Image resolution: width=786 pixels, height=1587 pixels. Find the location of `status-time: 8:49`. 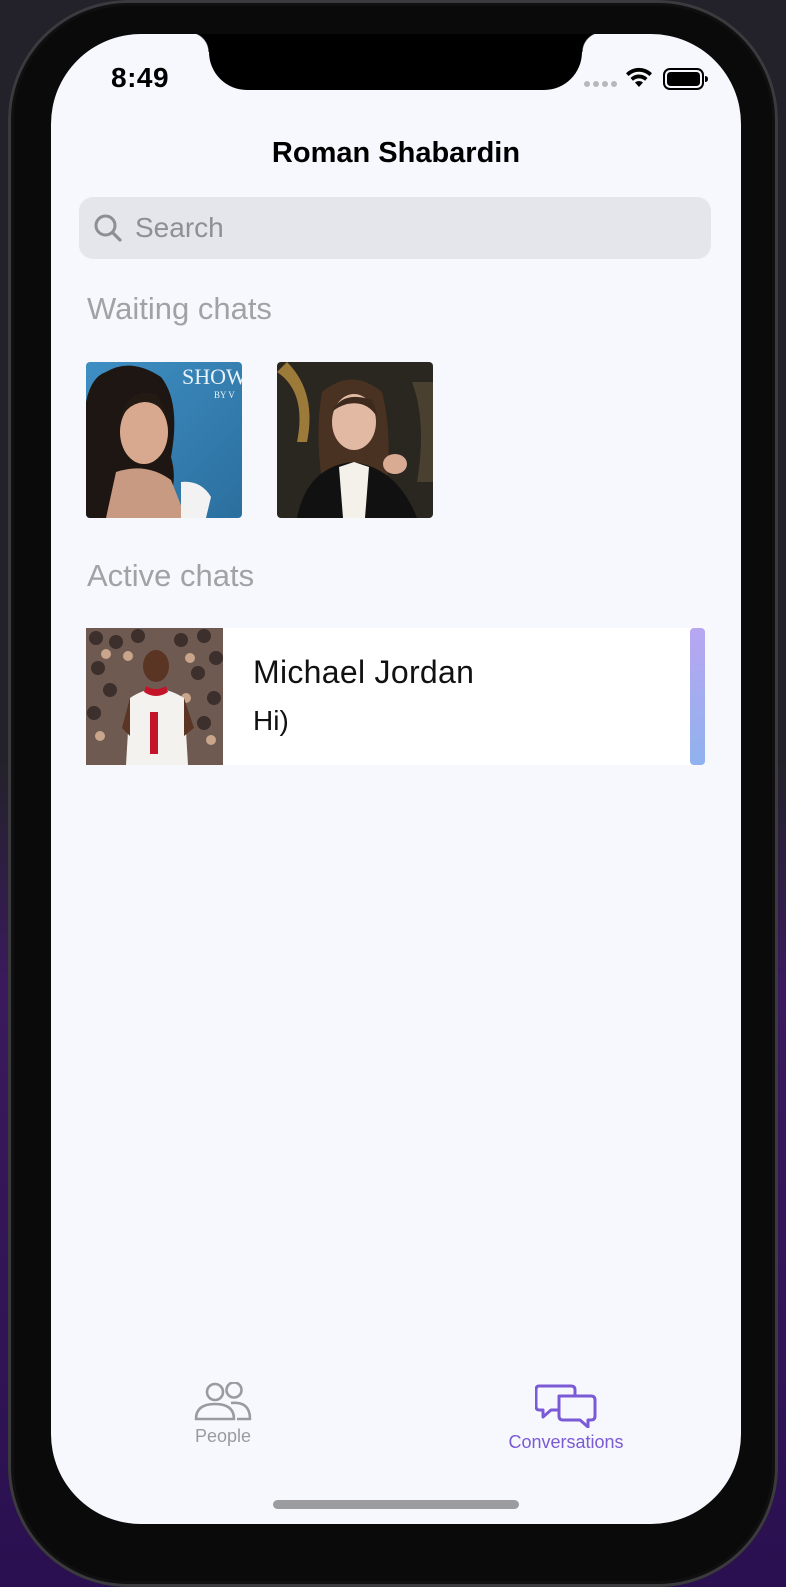

status-time: 8:49 is located at coordinates (140, 77).